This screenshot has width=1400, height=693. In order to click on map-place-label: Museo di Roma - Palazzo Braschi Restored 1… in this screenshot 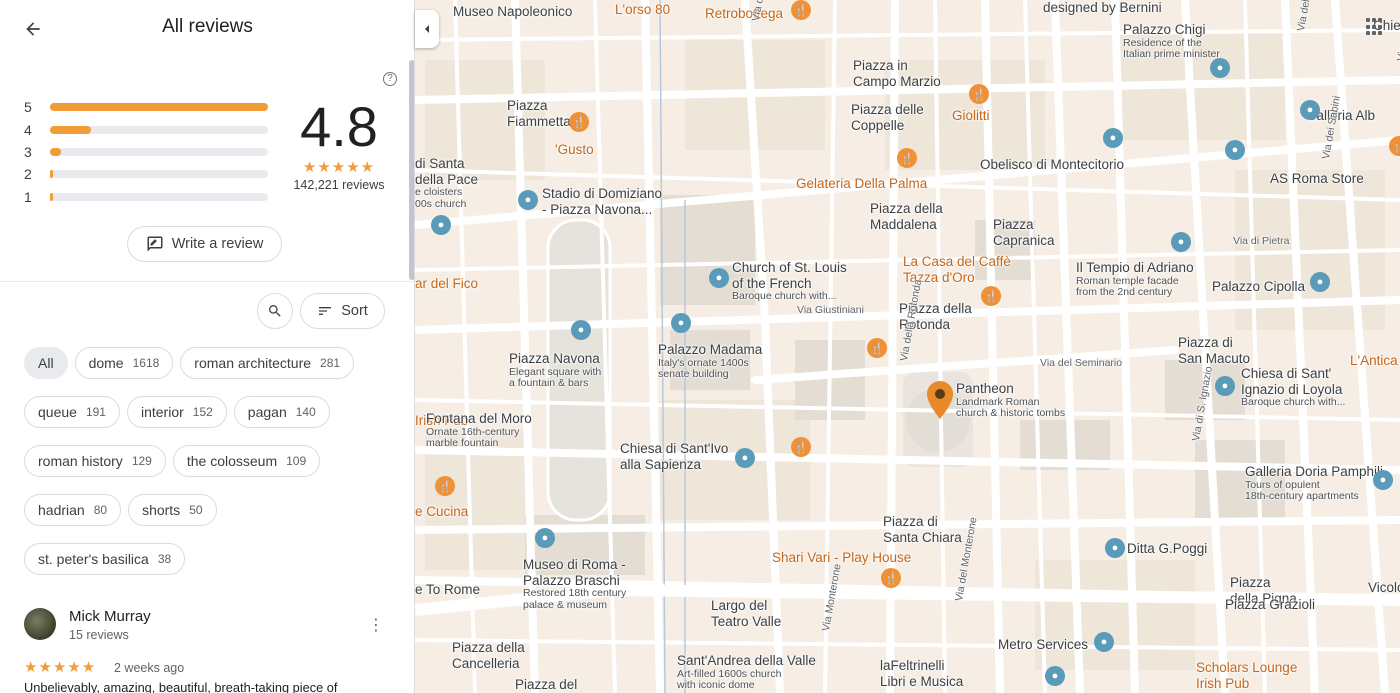, I will do `click(574, 584)`.